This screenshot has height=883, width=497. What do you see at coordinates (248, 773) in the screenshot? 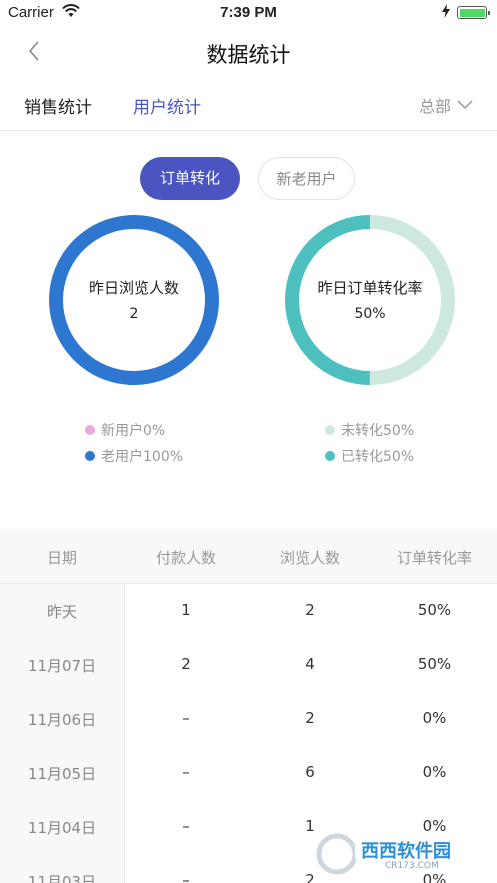
I see `table-row: 11月05日 – 6 0%` at bounding box center [248, 773].